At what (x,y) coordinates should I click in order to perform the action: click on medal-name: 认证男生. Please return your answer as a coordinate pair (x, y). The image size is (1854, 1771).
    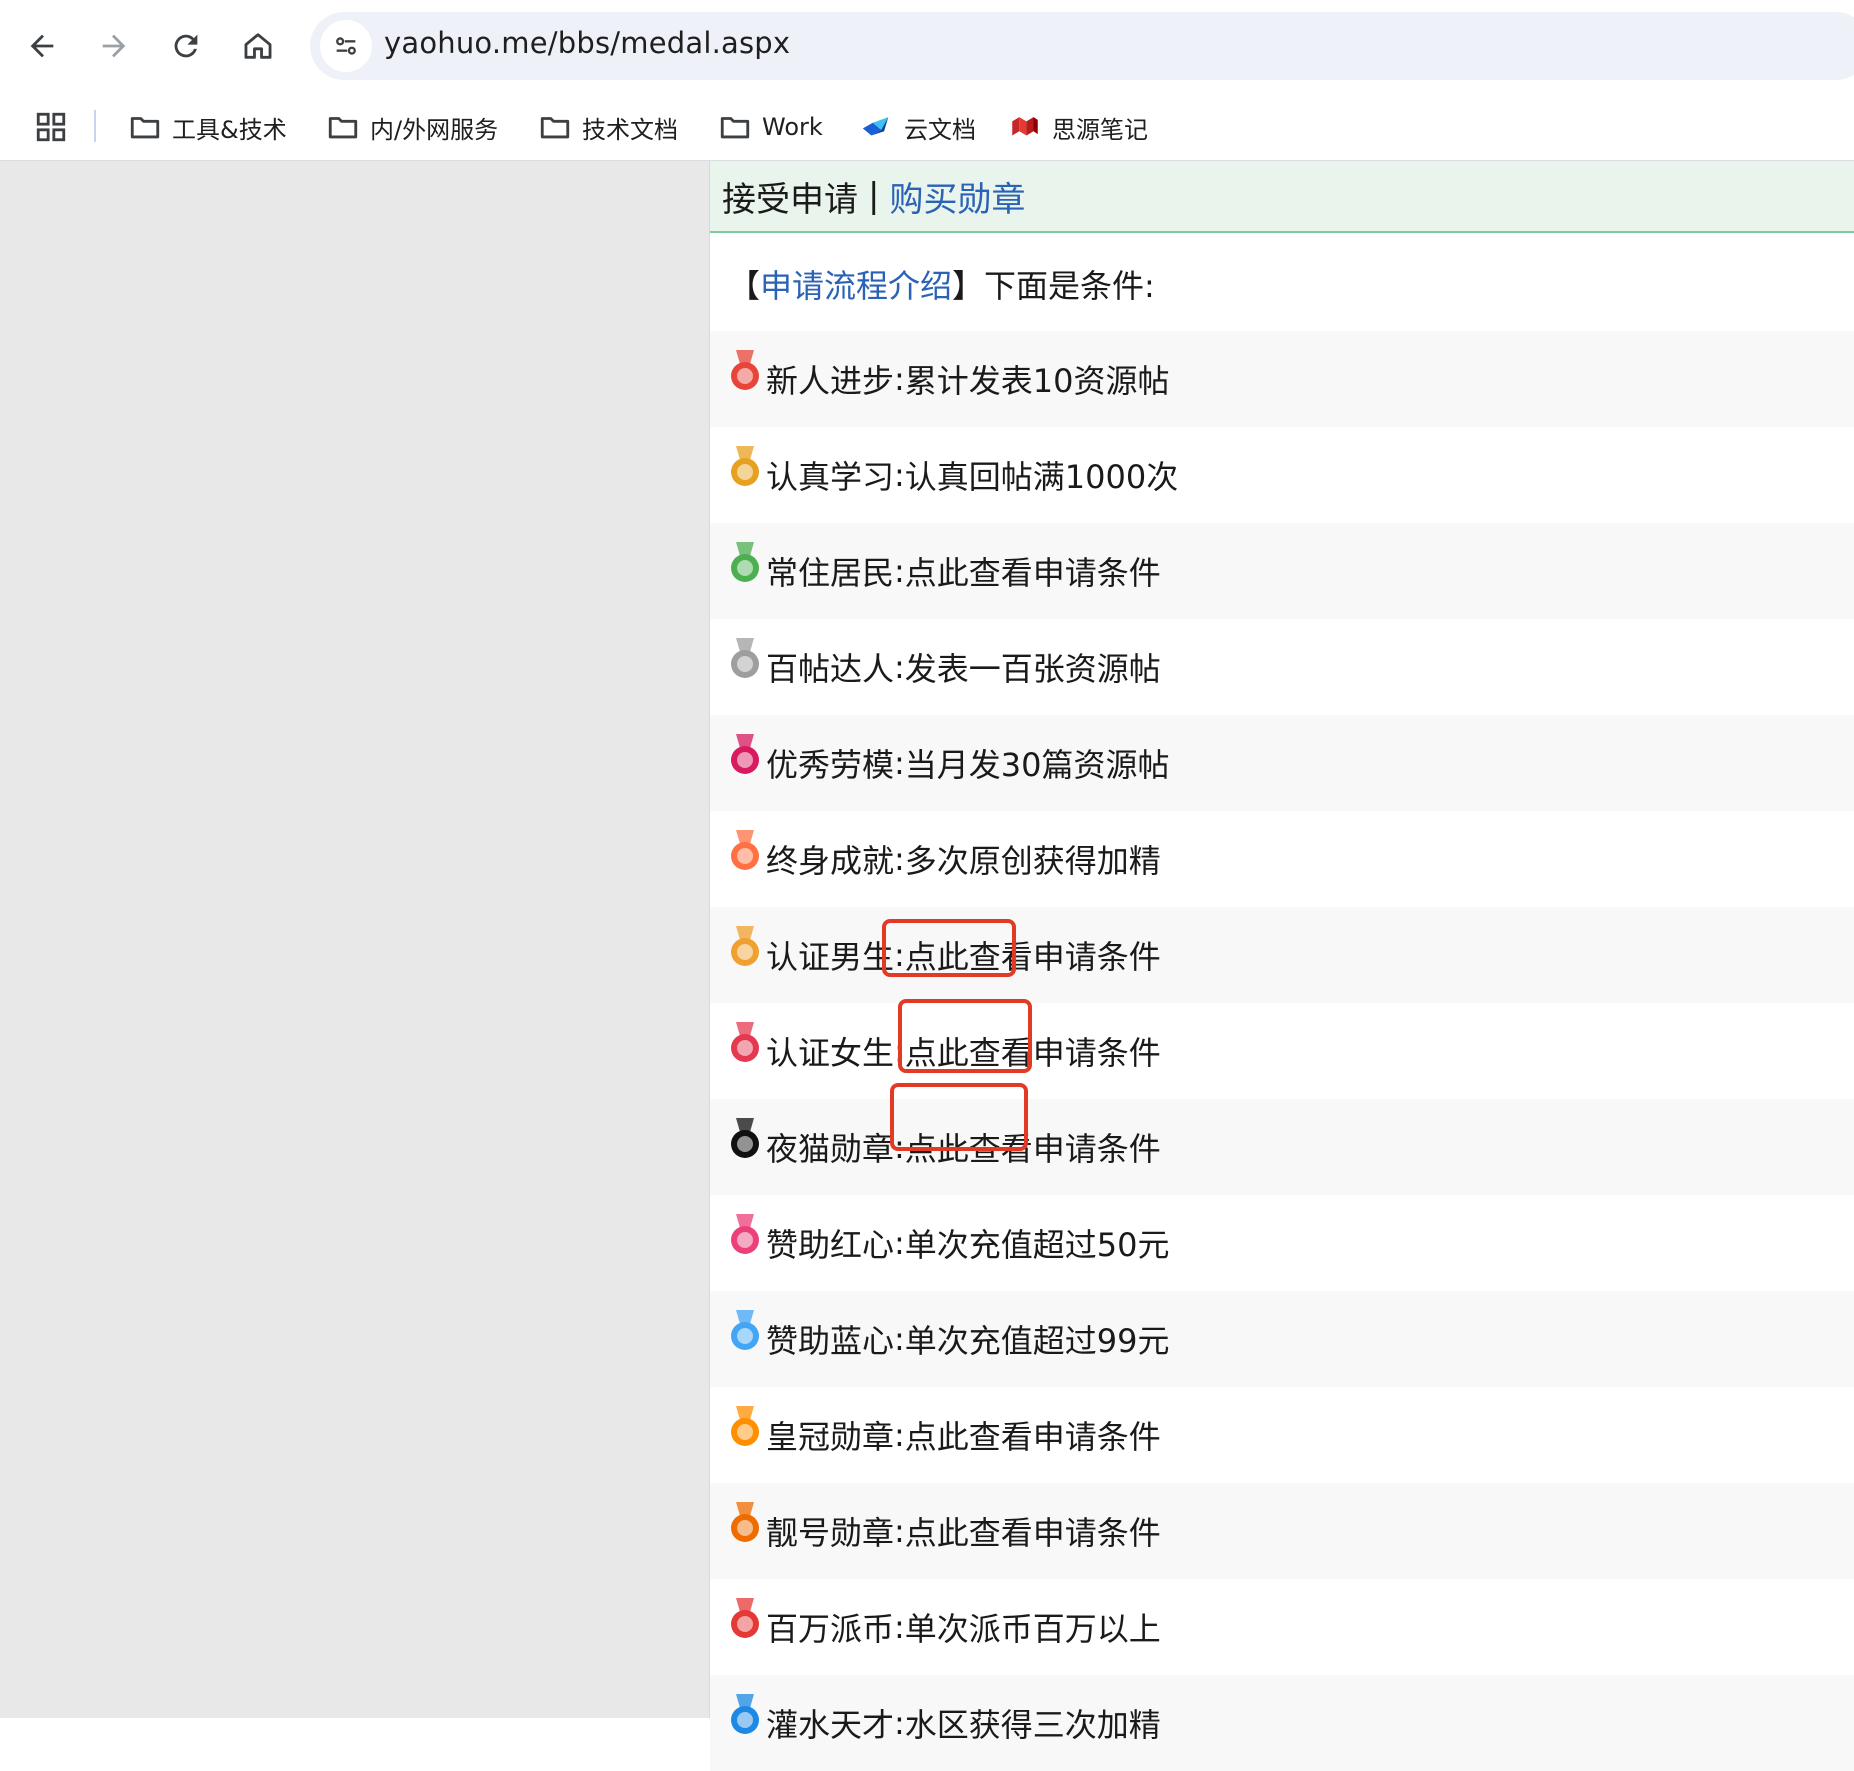
    Looking at the image, I should click on (830, 957).